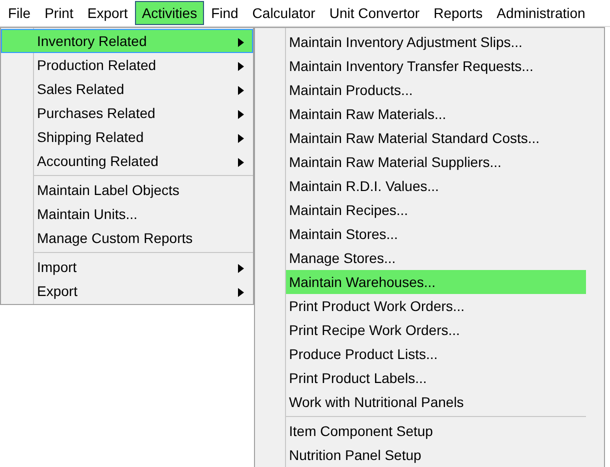 Image resolution: width=610 pixels, height=467 pixels. What do you see at coordinates (541, 13) in the screenshot?
I see `menu-bar-item: Administration` at bounding box center [541, 13].